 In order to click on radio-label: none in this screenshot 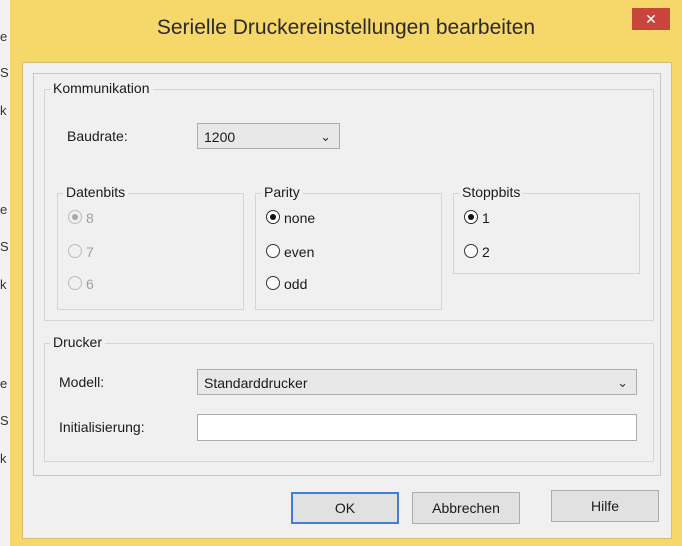, I will do `click(300, 218)`.